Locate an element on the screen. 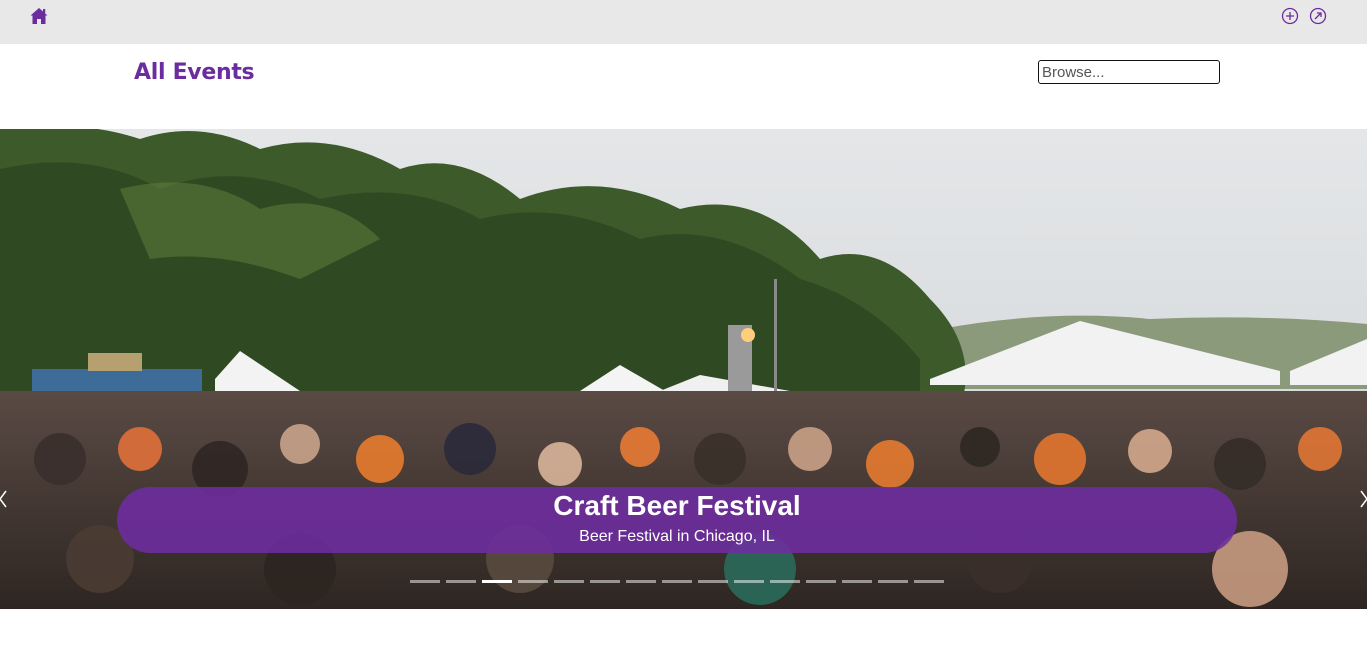  slide-subtitle: Beer Festival in Chicago, IL is located at coordinates (677, 536).